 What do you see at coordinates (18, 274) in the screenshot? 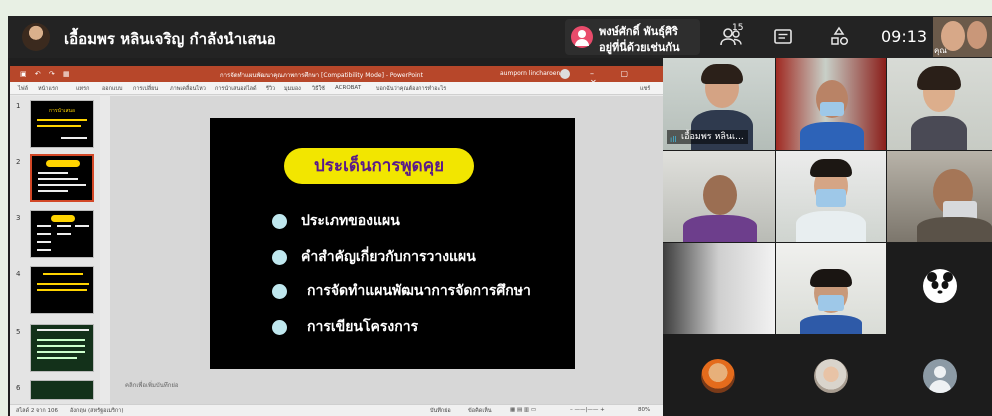
I see `slide-number: 4` at bounding box center [18, 274].